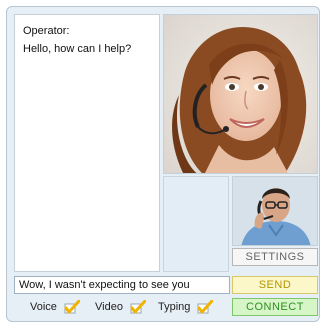 This screenshot has height=328, width=328. Describe the element at coordinates (122, 285) in the screenshot. I see `message-input: Wow, I wasn't expecting to see you` at that location.